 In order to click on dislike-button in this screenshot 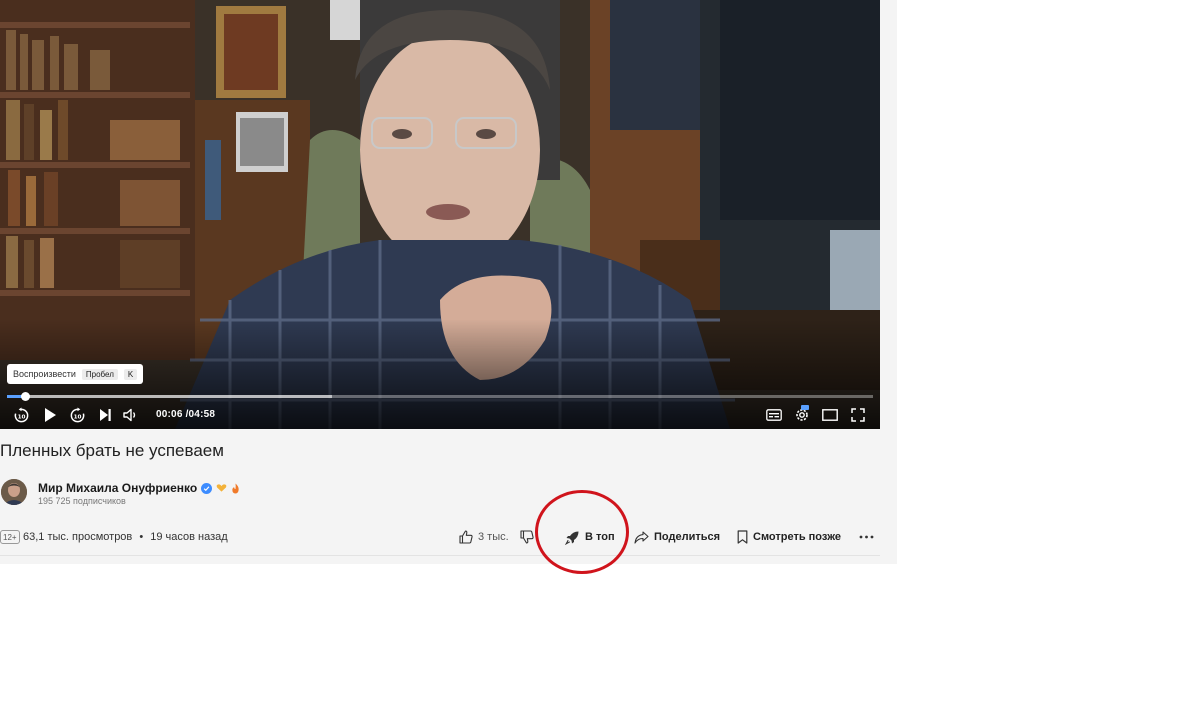, I will do `click(527, 537)`.